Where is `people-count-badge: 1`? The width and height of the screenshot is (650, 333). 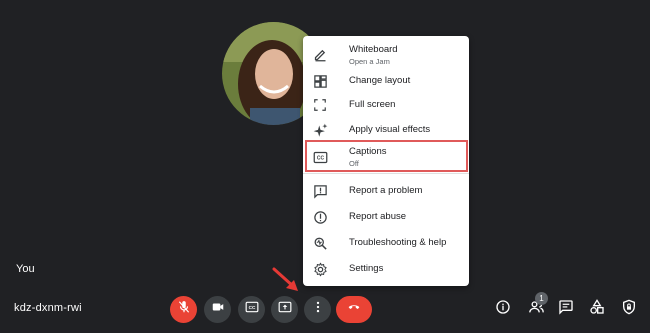
people-count-badge: 1 is located at coordinates (541, 298).